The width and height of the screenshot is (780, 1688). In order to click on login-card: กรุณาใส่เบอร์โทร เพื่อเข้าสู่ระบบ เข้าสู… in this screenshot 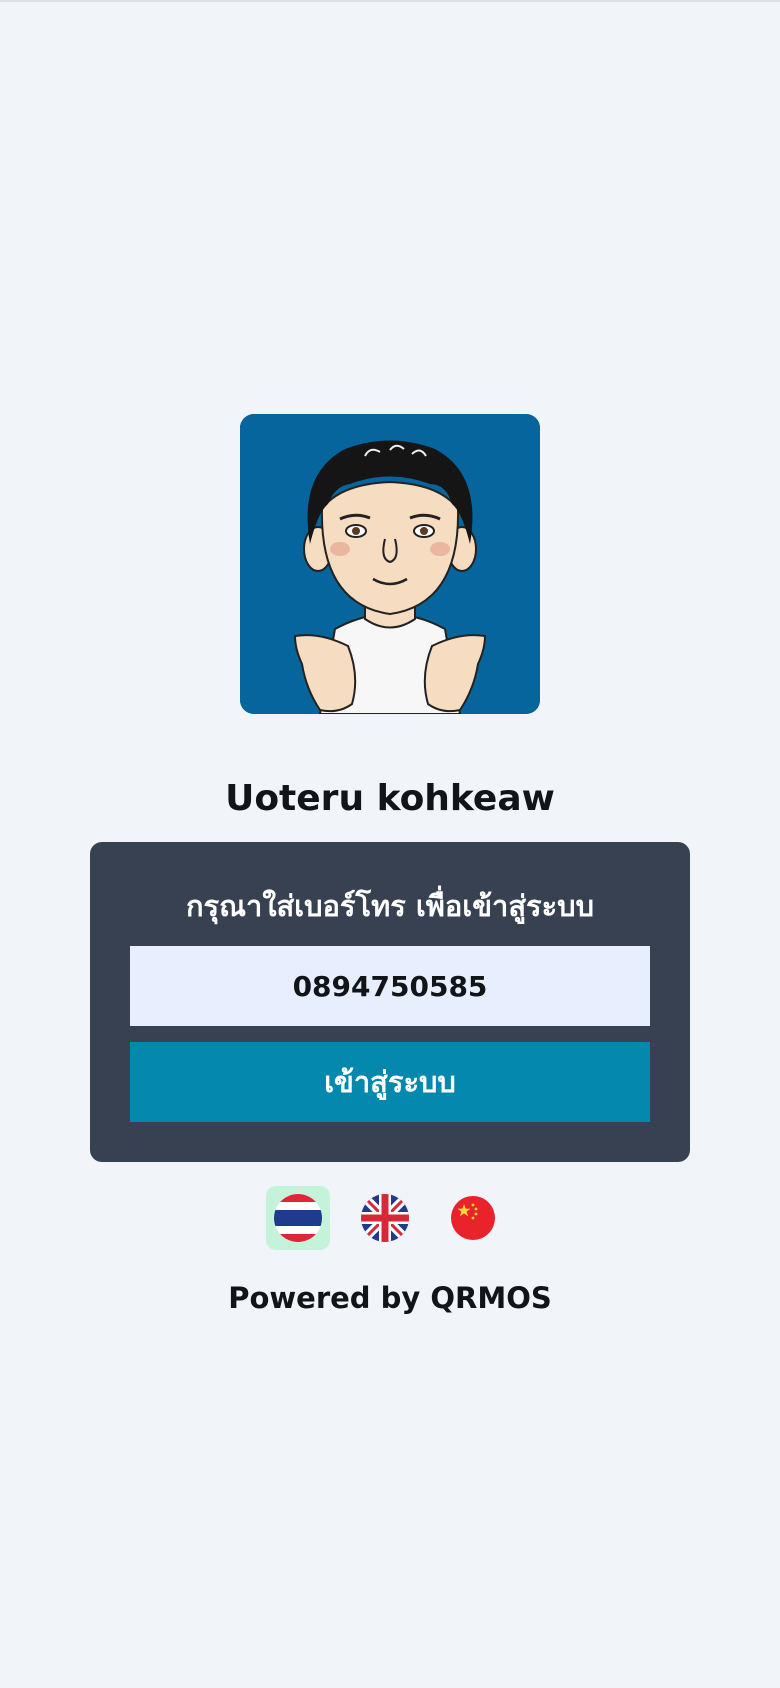, I will do `click(390, 1002)`.